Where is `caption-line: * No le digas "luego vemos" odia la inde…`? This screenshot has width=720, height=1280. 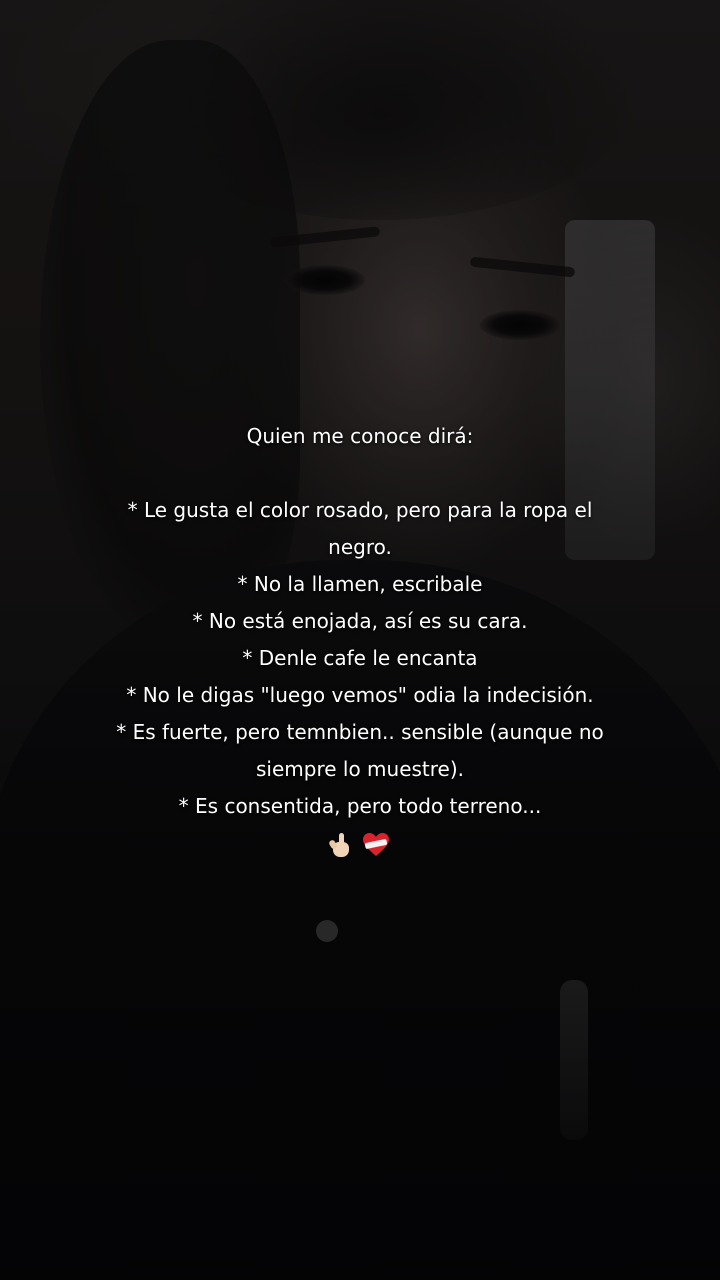 caption-line: * No le digas "luego vemos" odia la inde… is located at coordinates (360, 695).